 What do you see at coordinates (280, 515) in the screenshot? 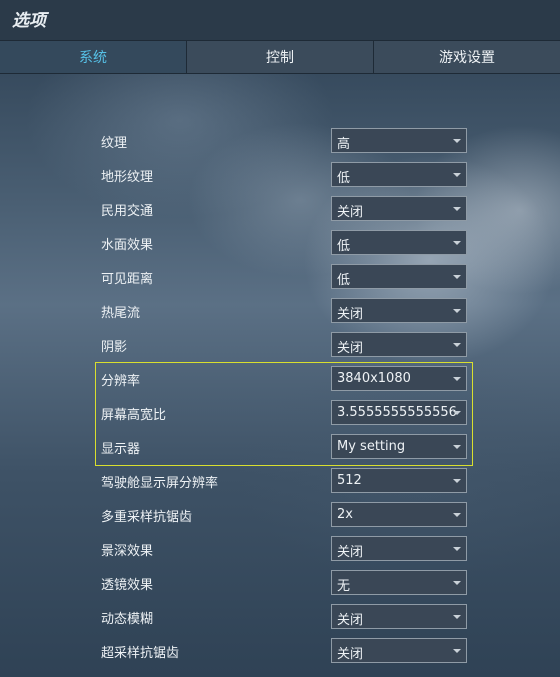
I see `setting-row-msaa: 多重采样抗锯齿 2x` at bounding box center [280, 515].